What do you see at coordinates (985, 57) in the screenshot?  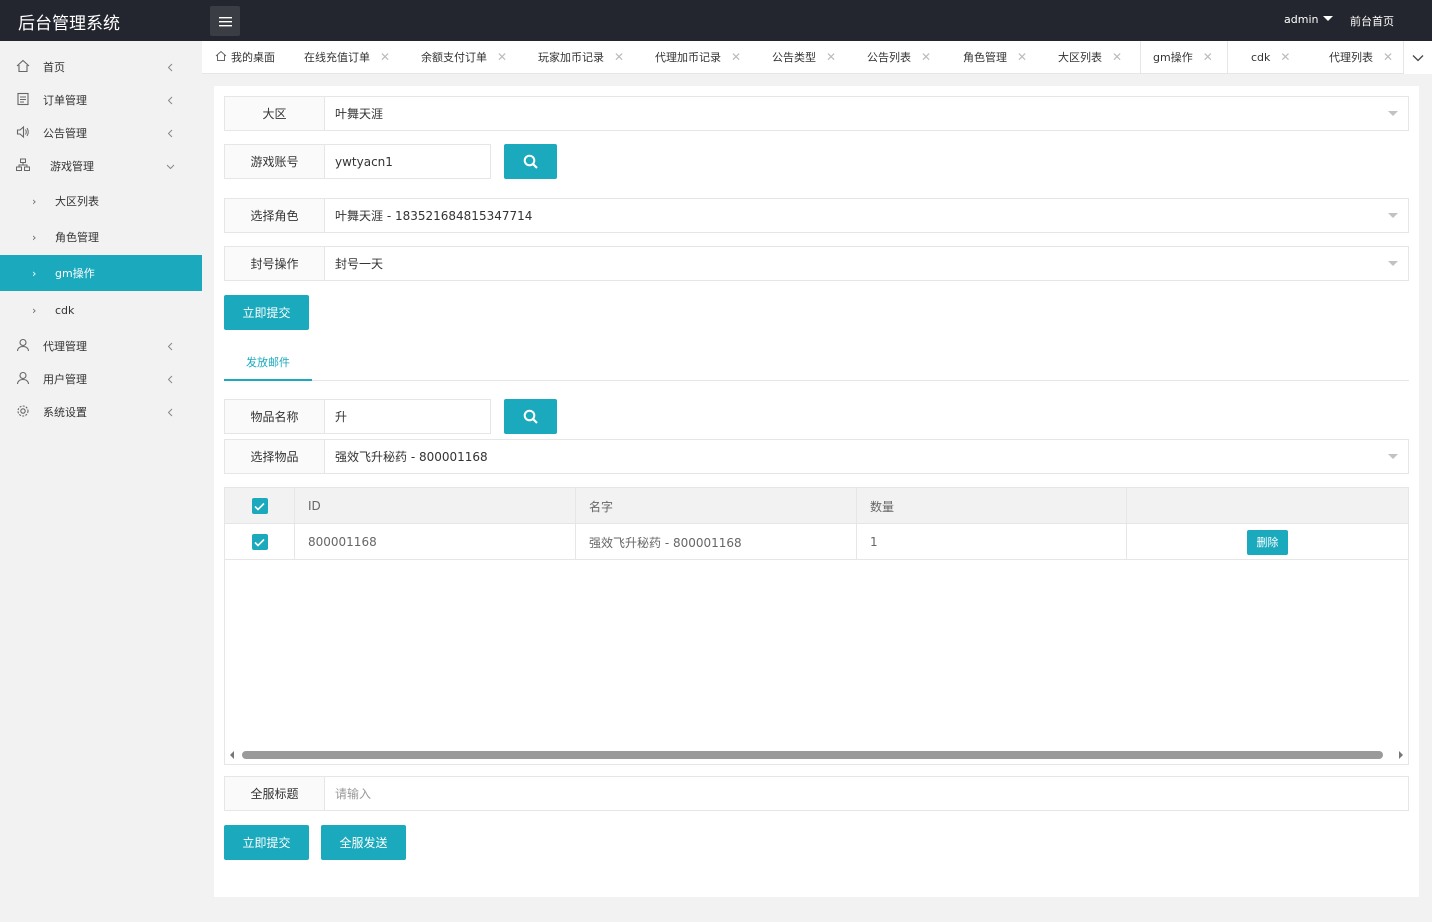 I see `tab-label: 角色管理` at bounding box center [985, 57].